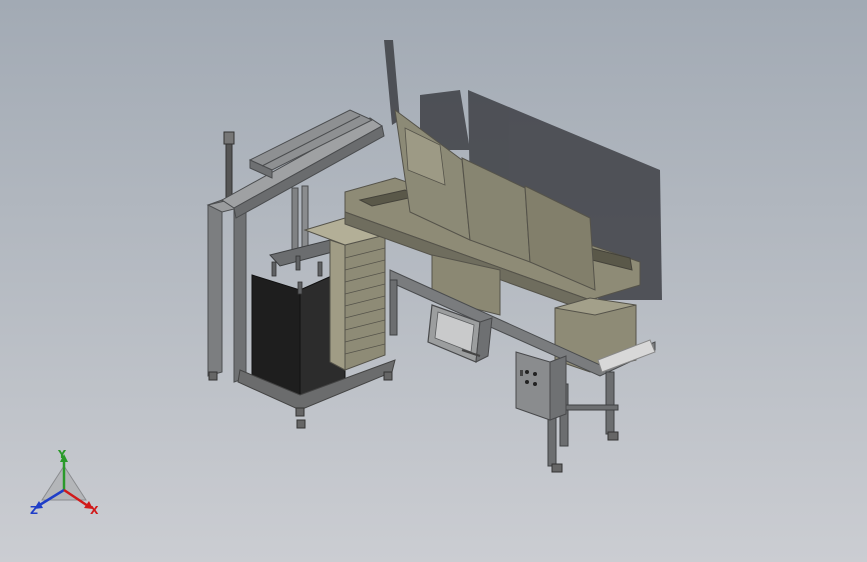  What do you see at coordinates (62, 454) in the screenshot?
I see `y-axis-label: Y` at bounding box center [62, 454].